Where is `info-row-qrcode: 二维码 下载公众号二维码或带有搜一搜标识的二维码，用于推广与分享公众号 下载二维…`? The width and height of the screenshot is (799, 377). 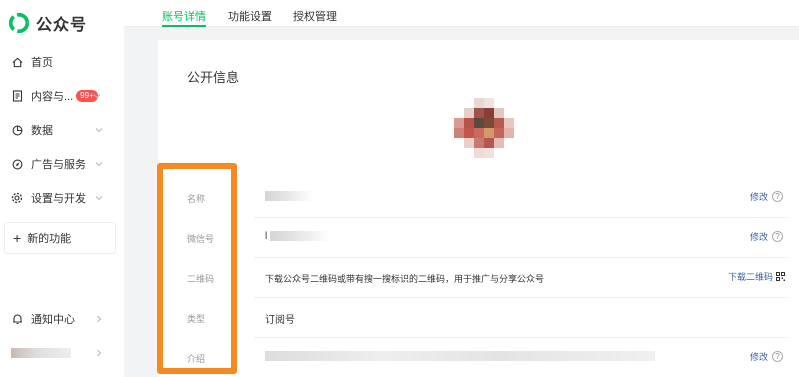
info-row-qrcode: 二维码 下载公众号二维码或带有搜一搜标识的二维码，用于推广与分享公众号 下载二维… is located at coordinates (478, 278).